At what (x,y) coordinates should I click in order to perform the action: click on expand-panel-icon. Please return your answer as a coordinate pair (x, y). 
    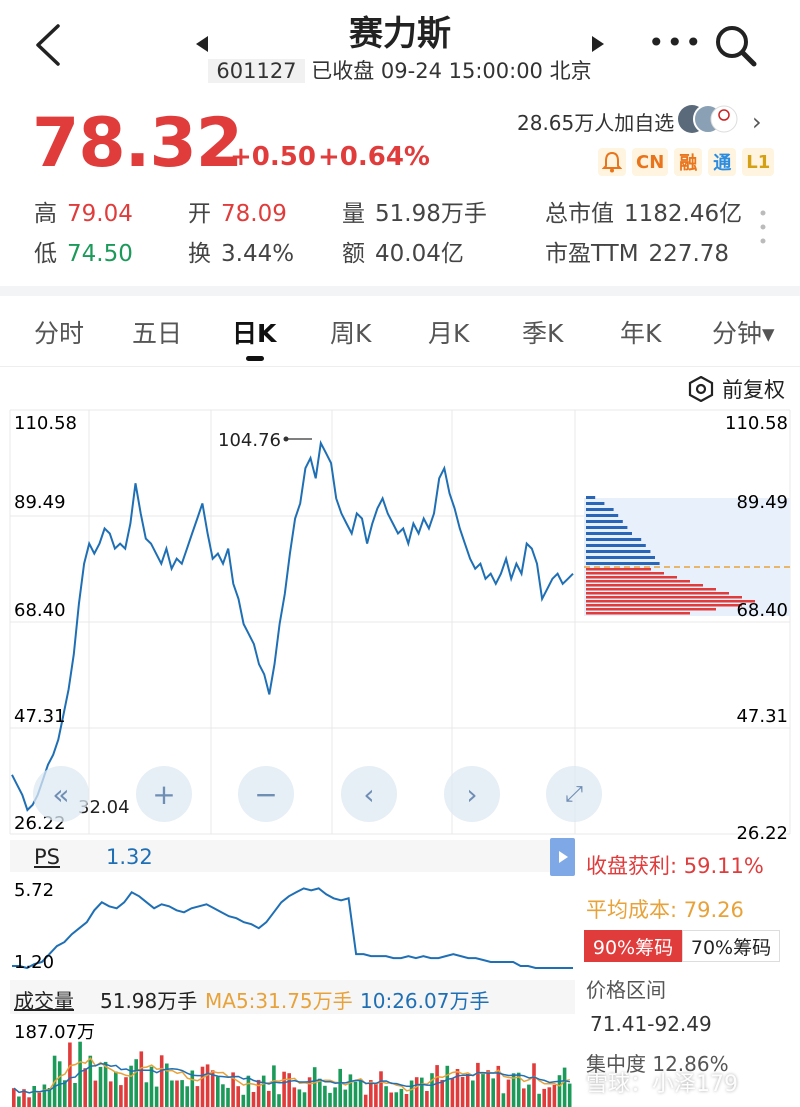
    Looking at the image, I should click on (562, 857).